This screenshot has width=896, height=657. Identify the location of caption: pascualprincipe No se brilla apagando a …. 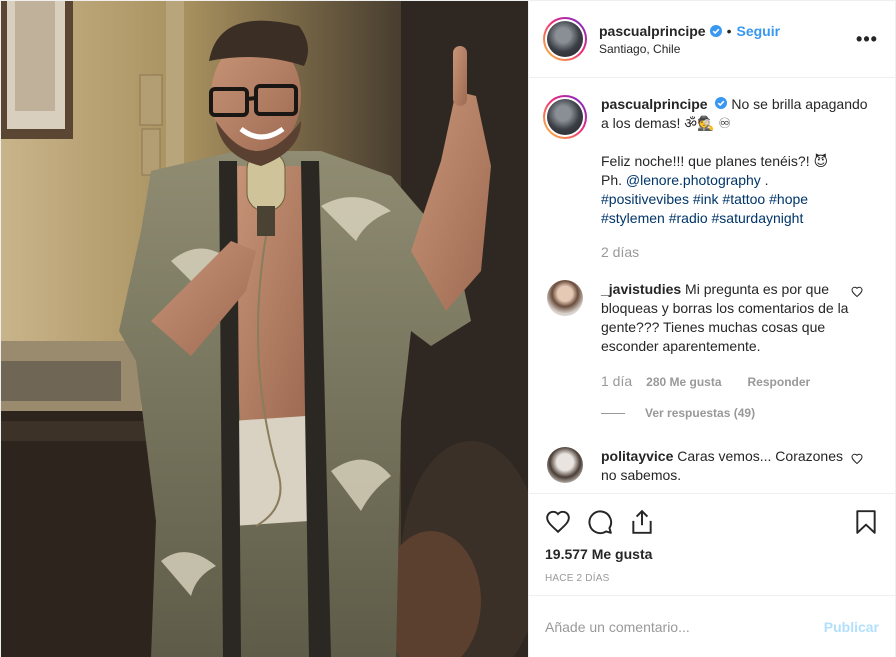
(711, 178).